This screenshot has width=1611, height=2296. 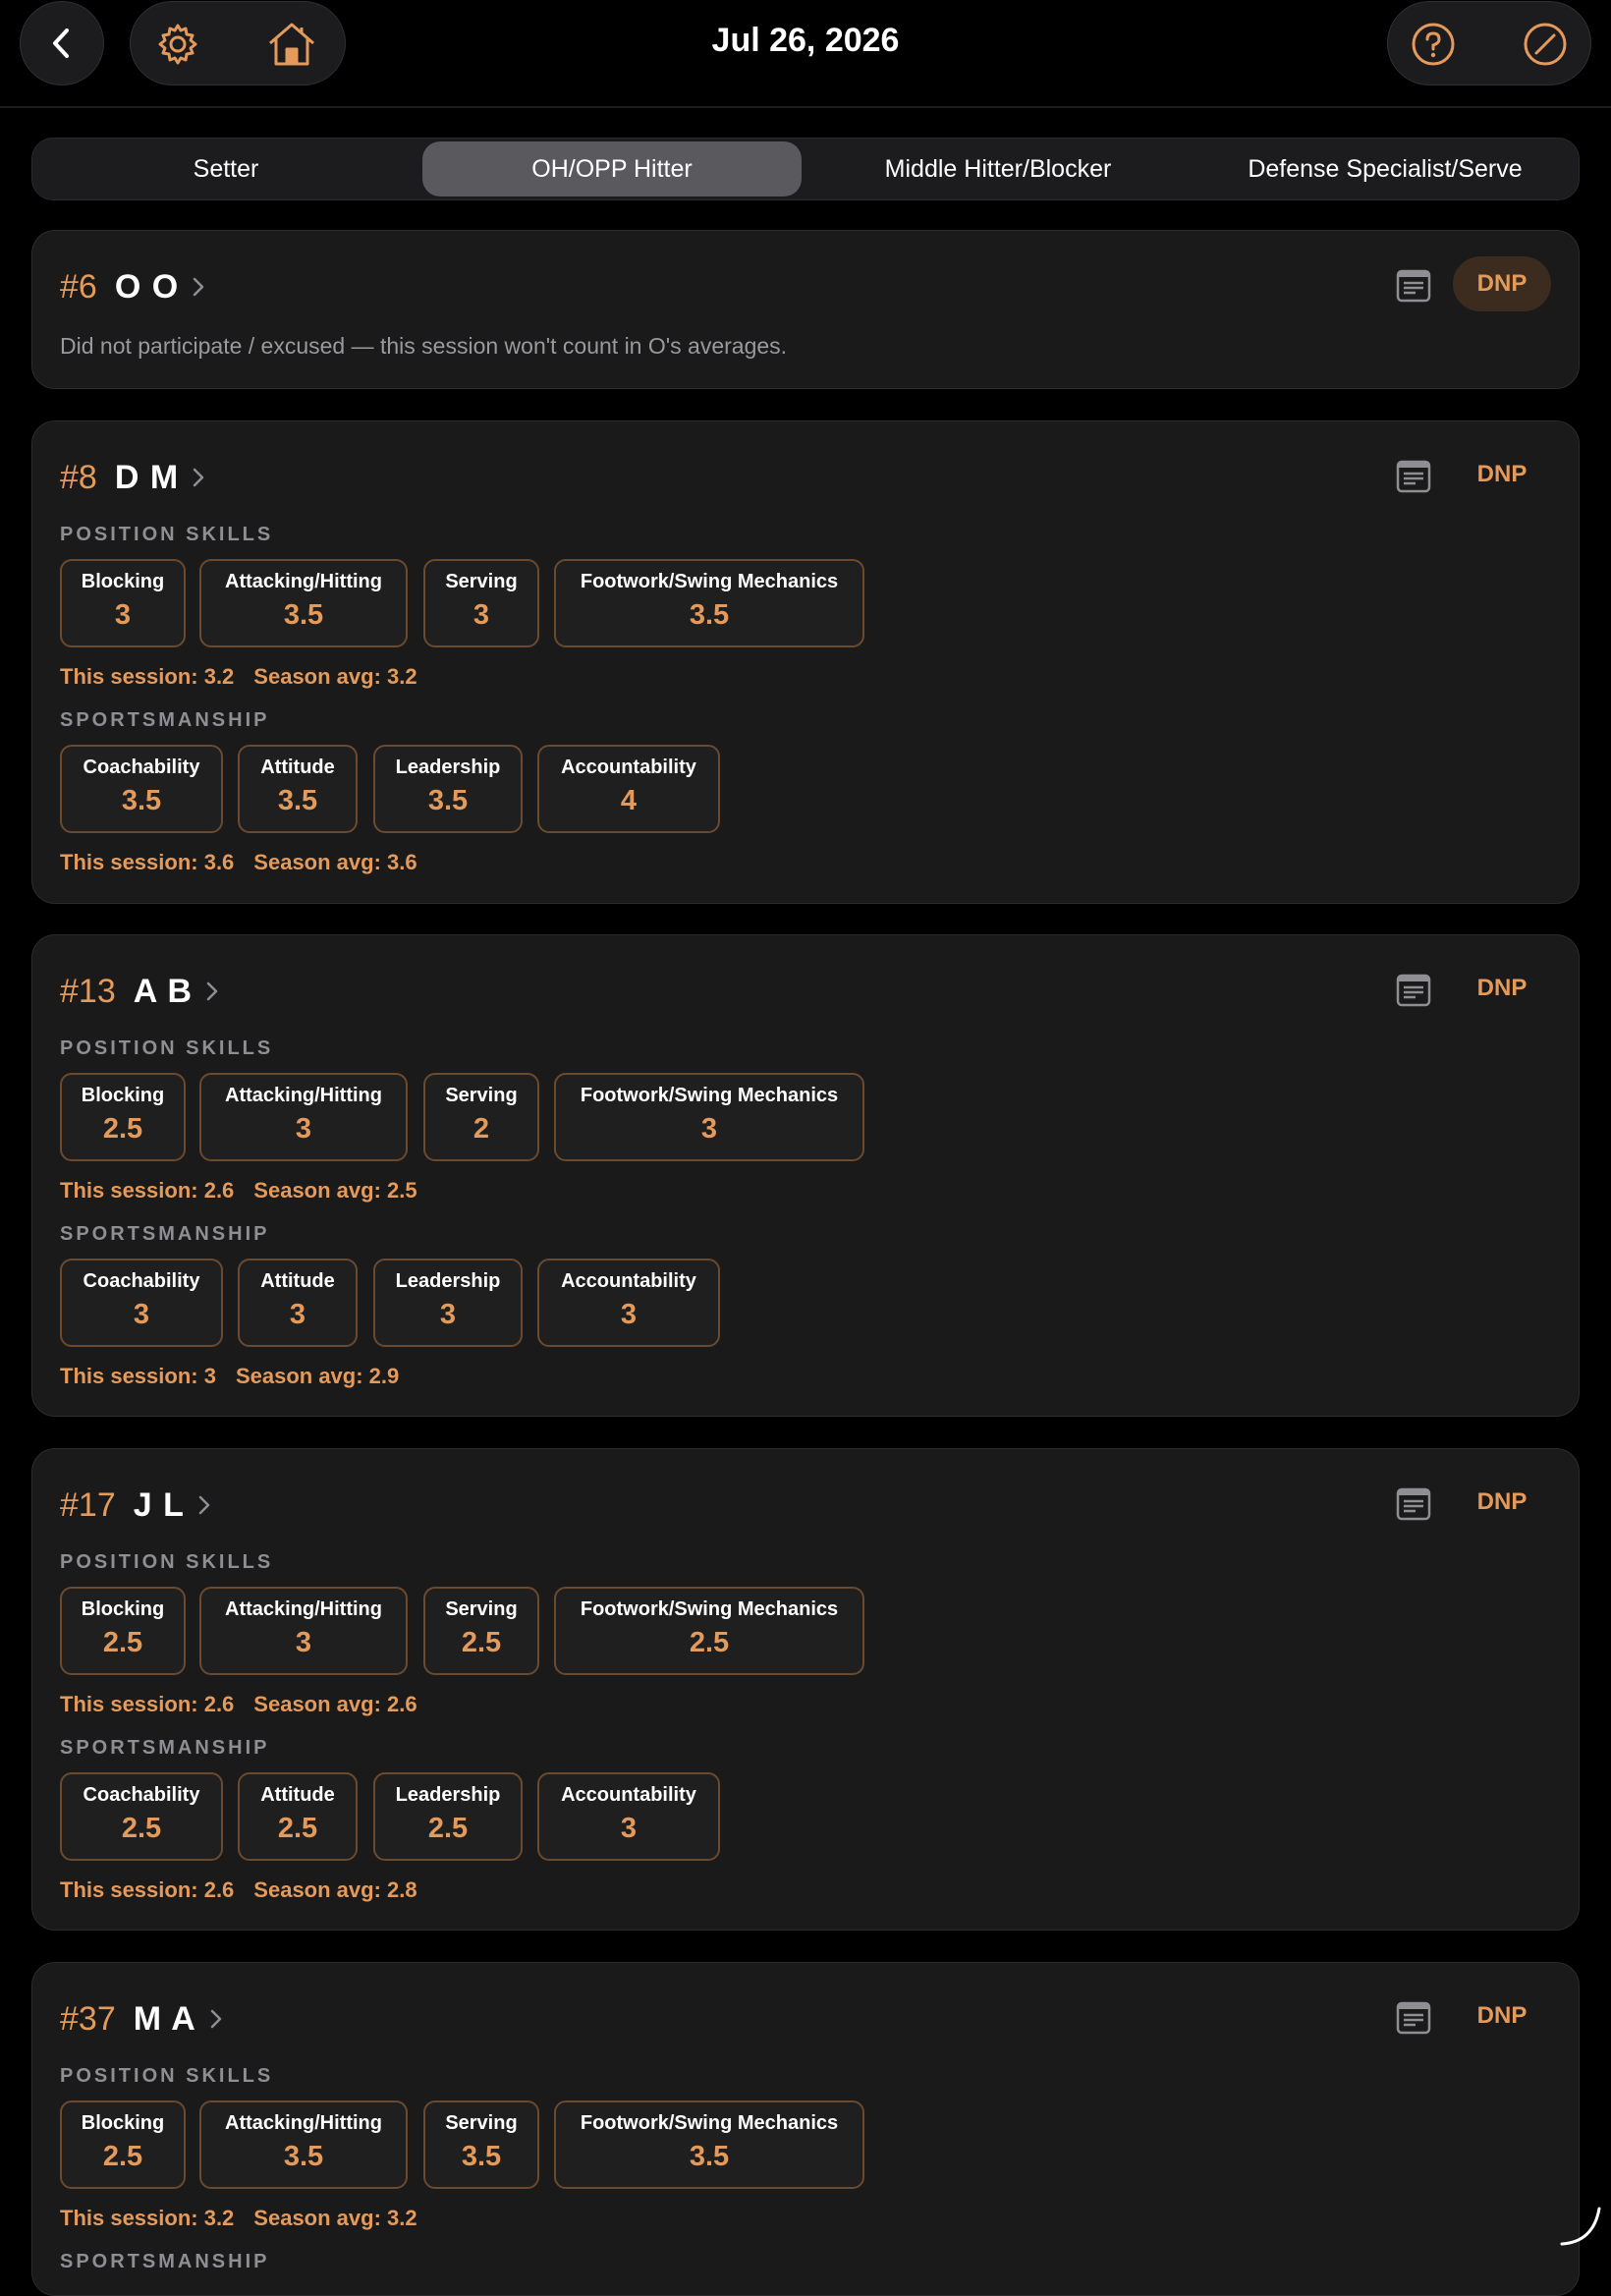 What do you see at coordinates (1580, 2226) in the screenshot?
I see `scroll-indicator-icon` at bounding box center [1580, 2226].